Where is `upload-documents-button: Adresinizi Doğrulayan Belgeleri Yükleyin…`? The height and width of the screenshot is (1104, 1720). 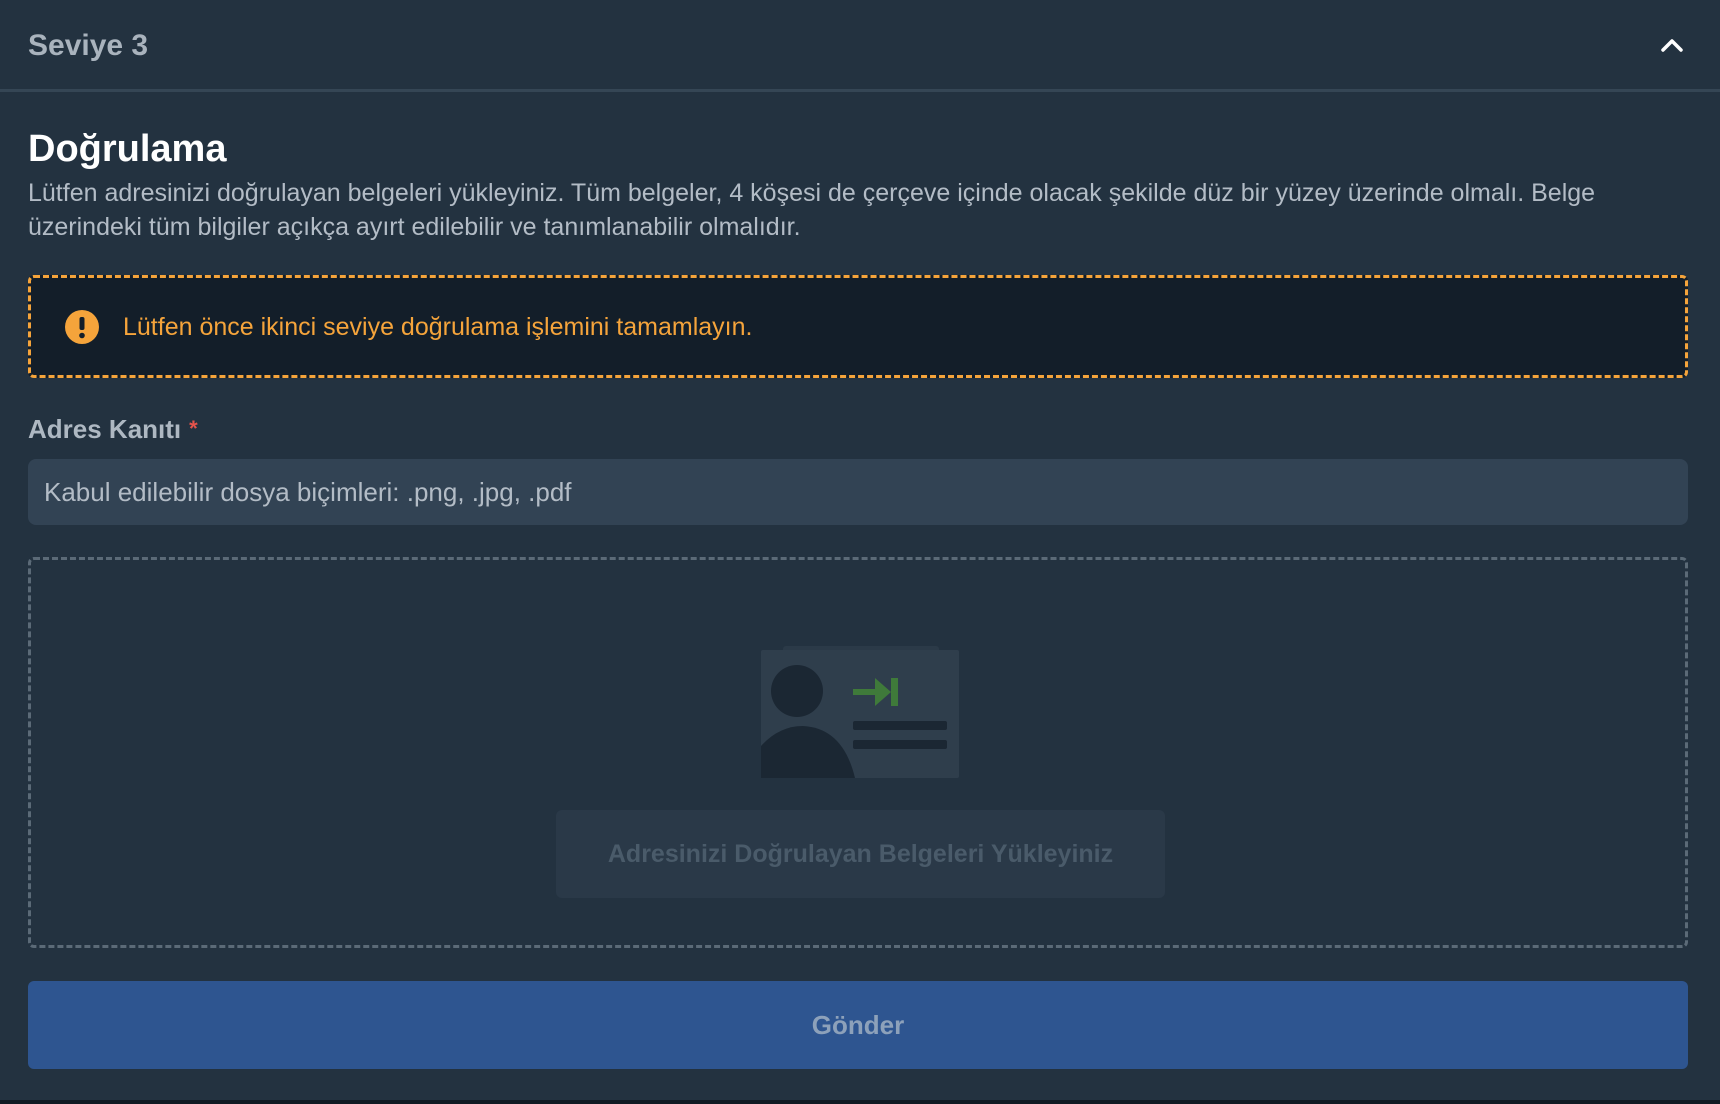 upload-documents-button: Adresinizi Doğrulayan Belgeleri Yükleyin… is located at coordinates (860, 854).